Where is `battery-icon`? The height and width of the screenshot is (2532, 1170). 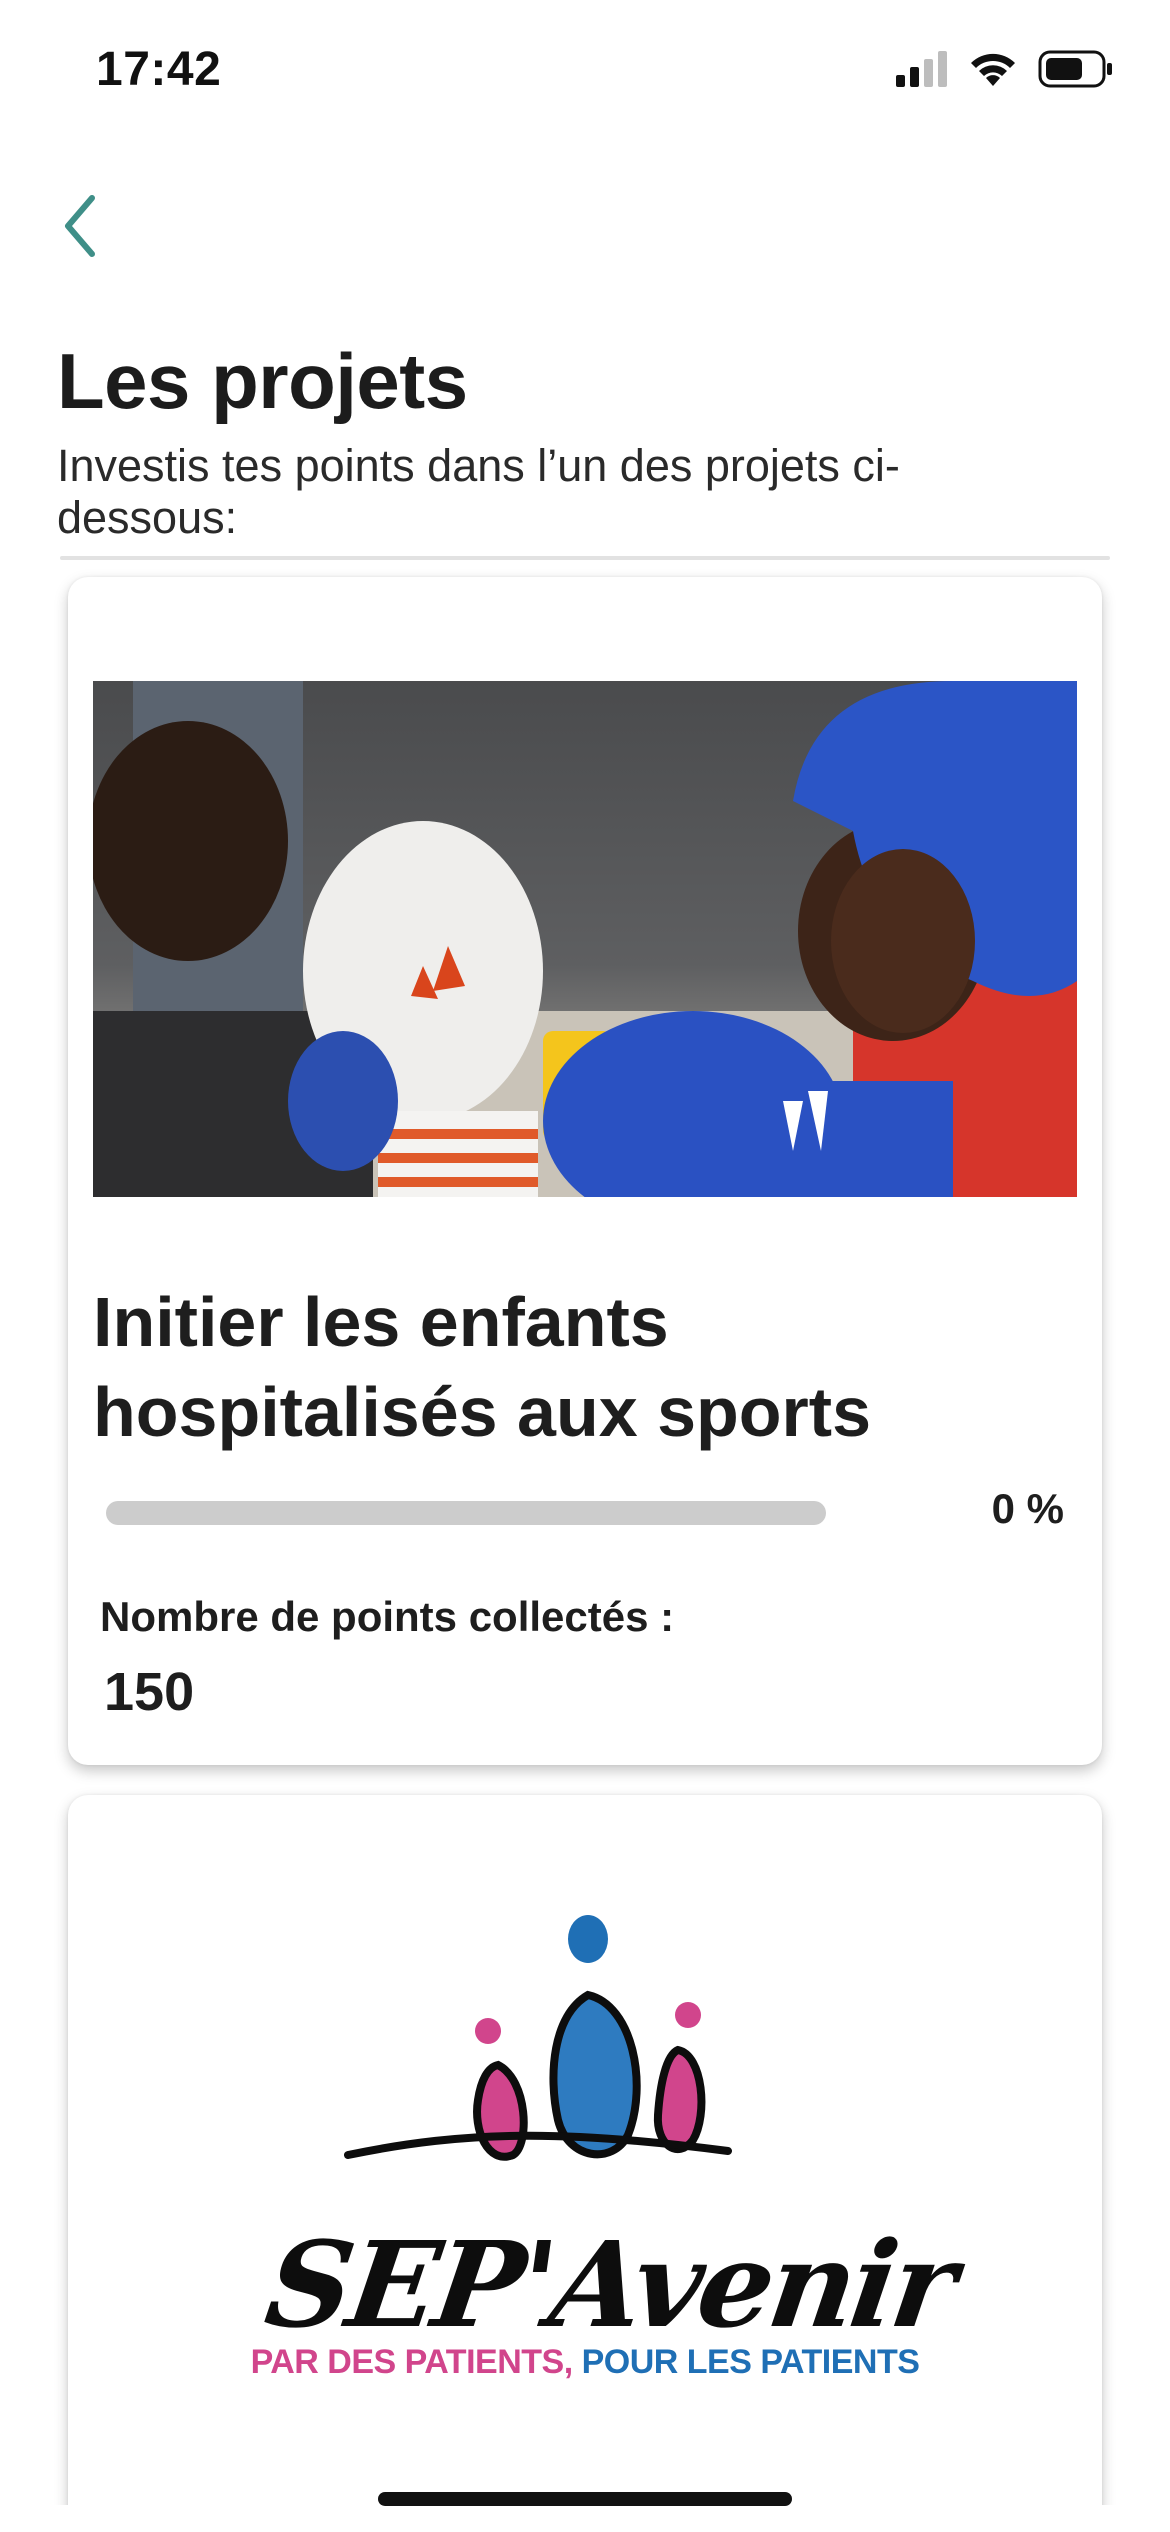
battery-icon is located at coordinates (1075, 69).